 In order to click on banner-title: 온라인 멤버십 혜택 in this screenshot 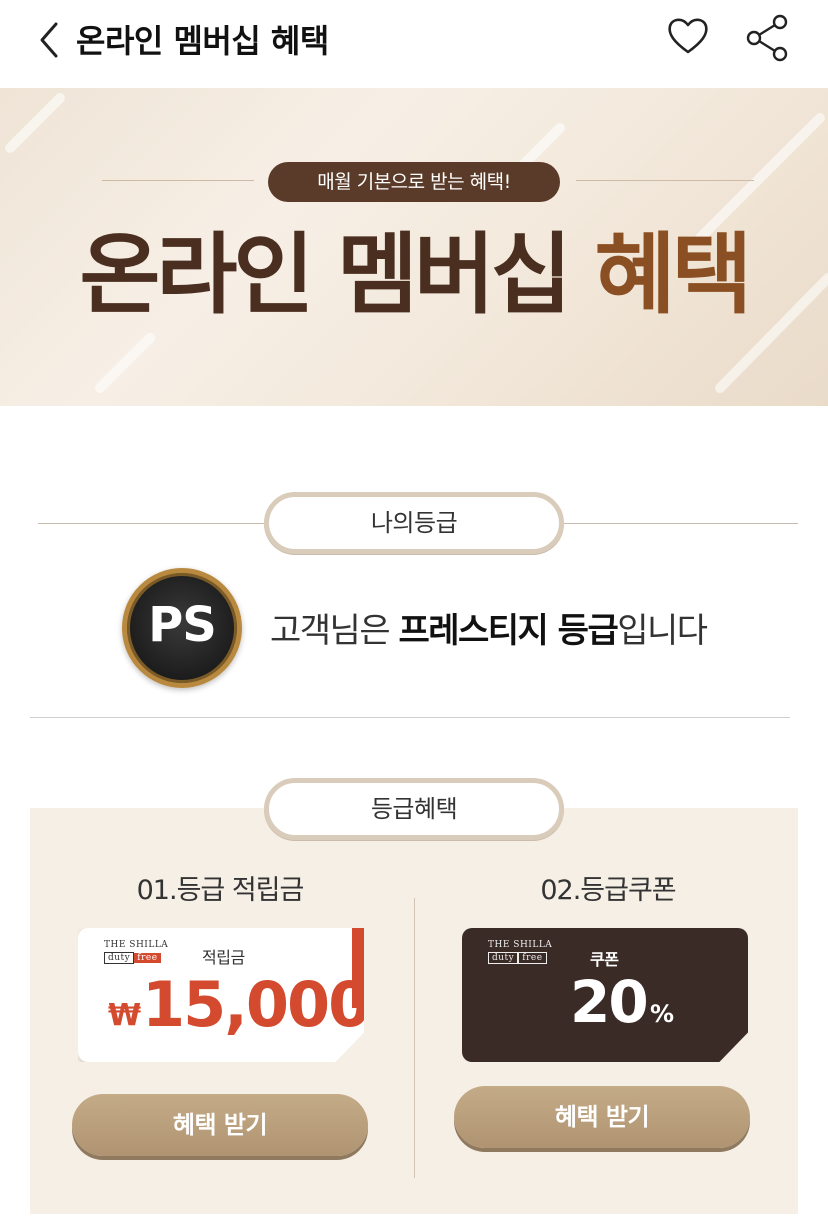, I will do `click(414, 275)`.